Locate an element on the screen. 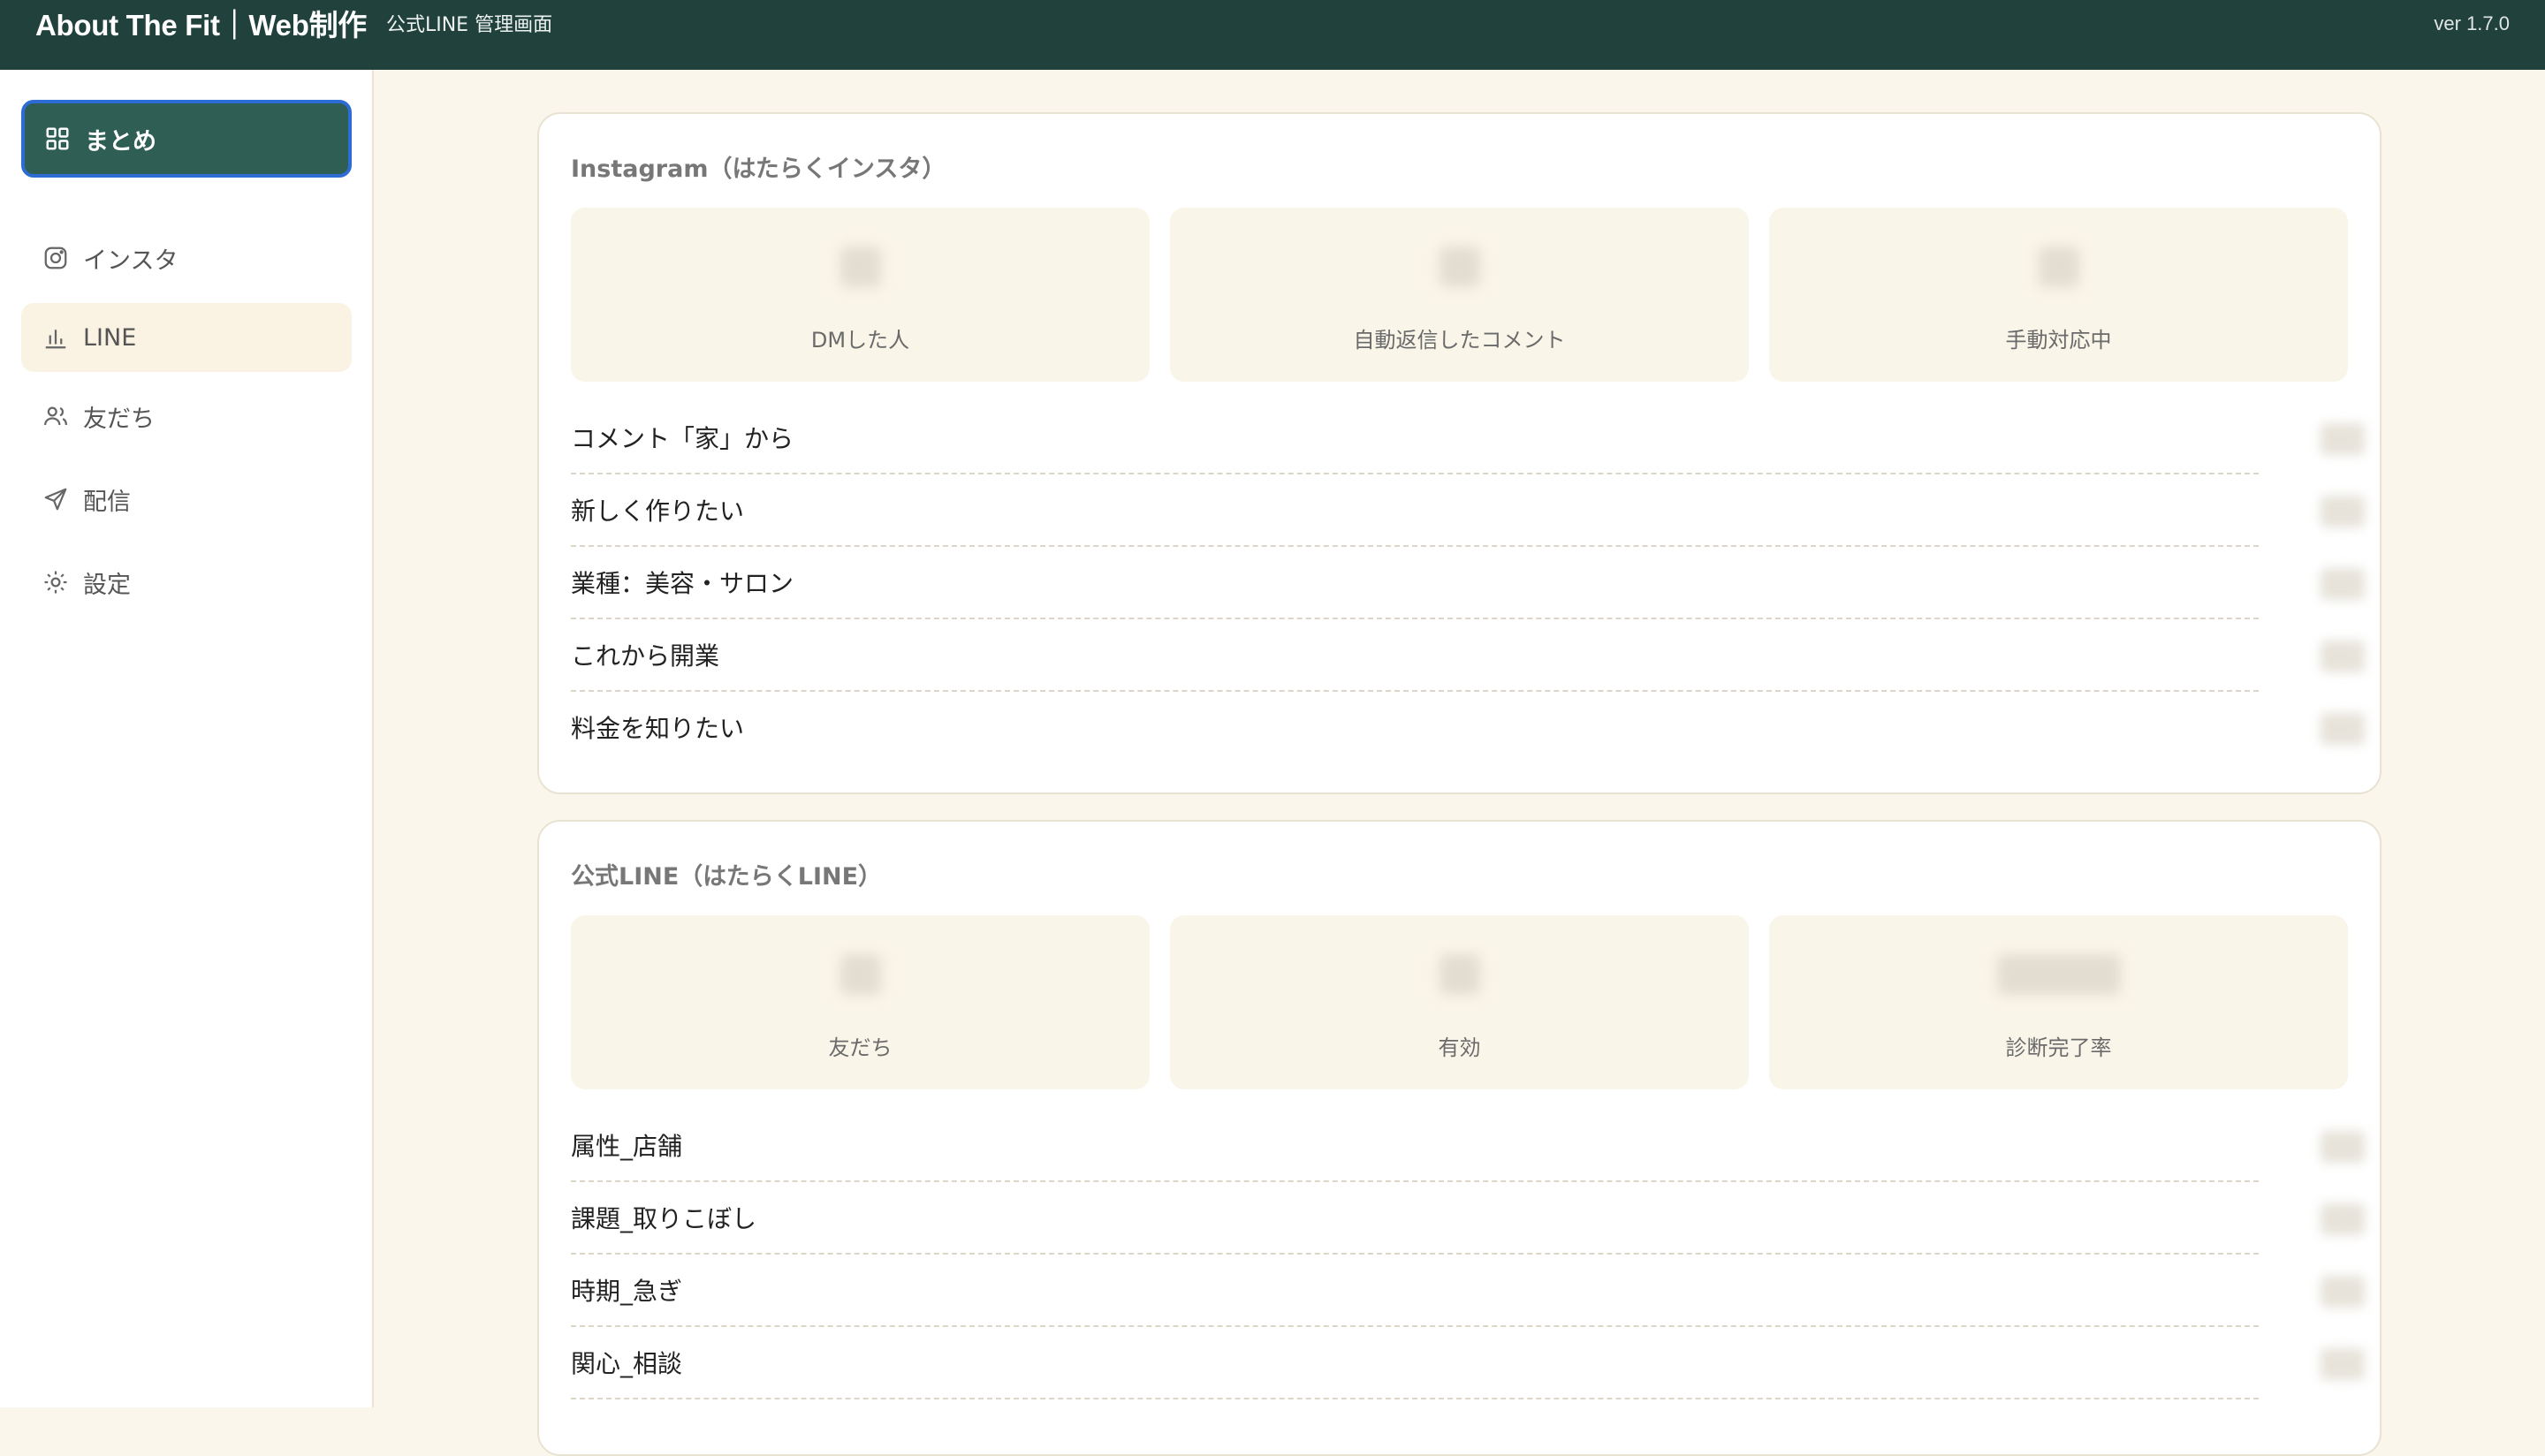  brand-subtitle: 公式LINE 管理画面 is located at coordinates (469, 25).